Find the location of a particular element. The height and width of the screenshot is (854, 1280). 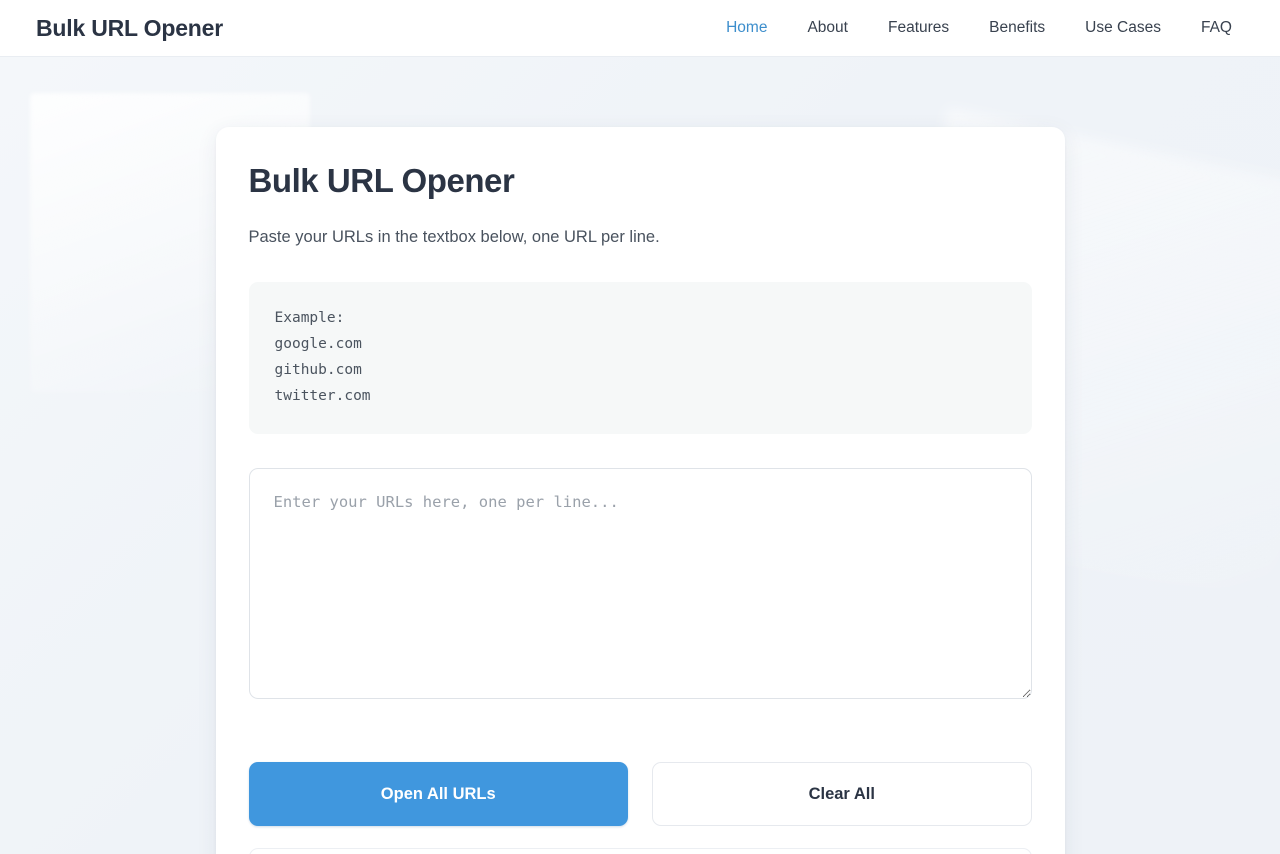

brand-logo: Bulk URL Opener is located at coordinates (129, 28).